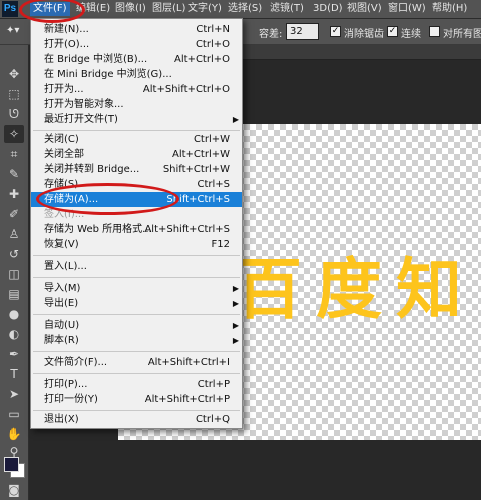 This screenshot has height=500, width=481. Describe the element at coordinates (136, 340) in the screenshot. I see `menu-item-scripts: 脚本(R) ▶` at that location.